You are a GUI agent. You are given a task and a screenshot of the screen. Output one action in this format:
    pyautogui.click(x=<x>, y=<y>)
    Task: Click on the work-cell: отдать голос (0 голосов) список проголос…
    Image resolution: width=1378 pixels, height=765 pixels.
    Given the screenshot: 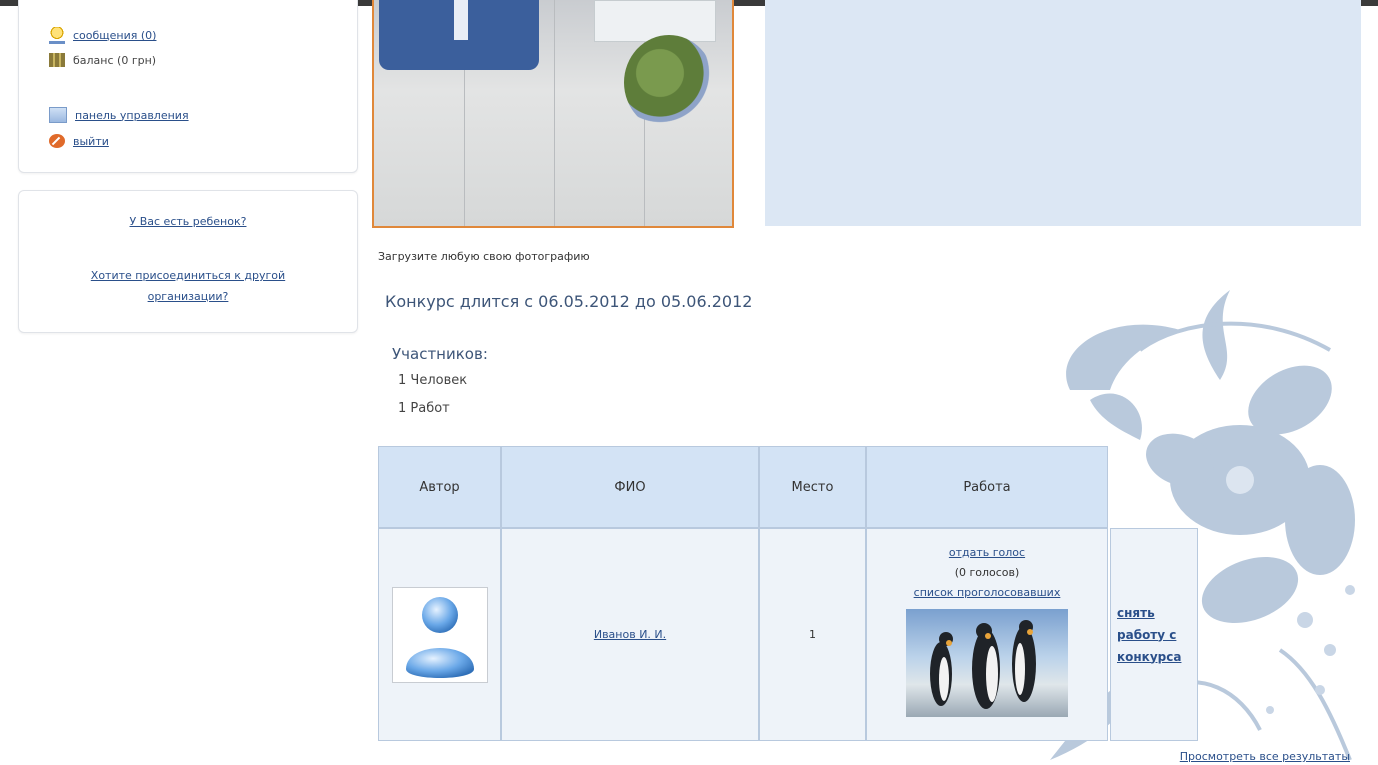 What is the action you would take?
    pyautogui.click(x=987, y=634)
    